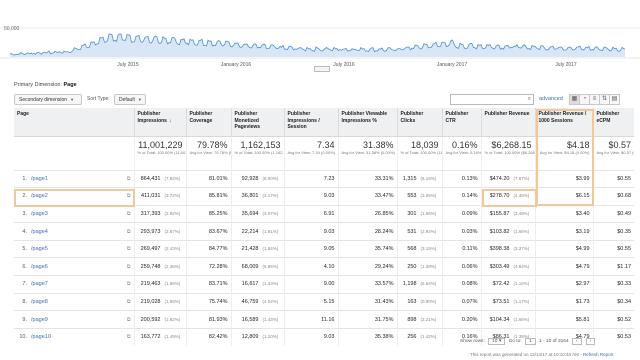 Image resolution: width=640 pixels, height=360 pixels. I want to click on page-link: /page3, so click(39, 214).